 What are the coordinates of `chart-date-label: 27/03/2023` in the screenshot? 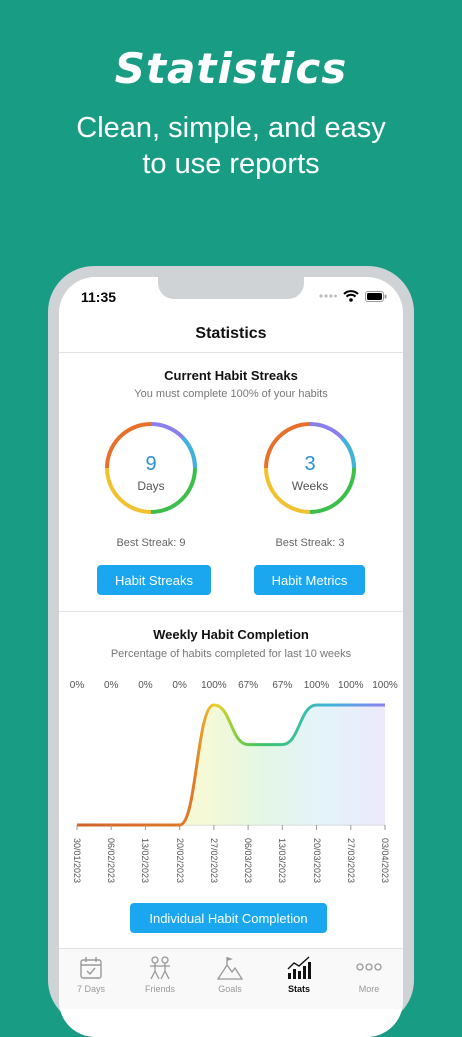 It's located at (350, 861).